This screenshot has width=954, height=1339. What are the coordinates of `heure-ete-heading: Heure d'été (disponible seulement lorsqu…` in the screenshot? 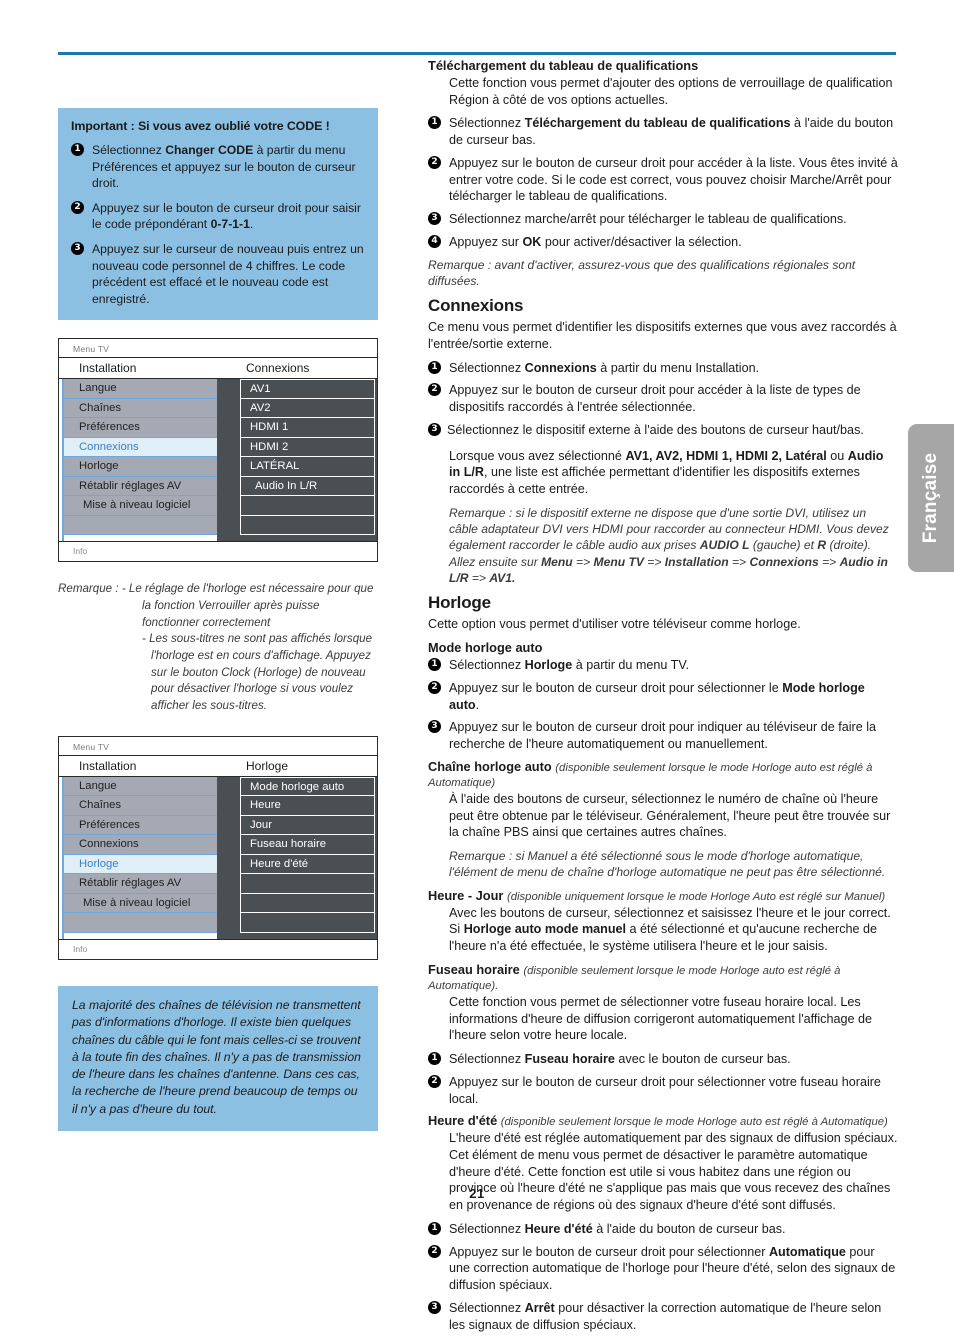 It's located at (663, 1120).